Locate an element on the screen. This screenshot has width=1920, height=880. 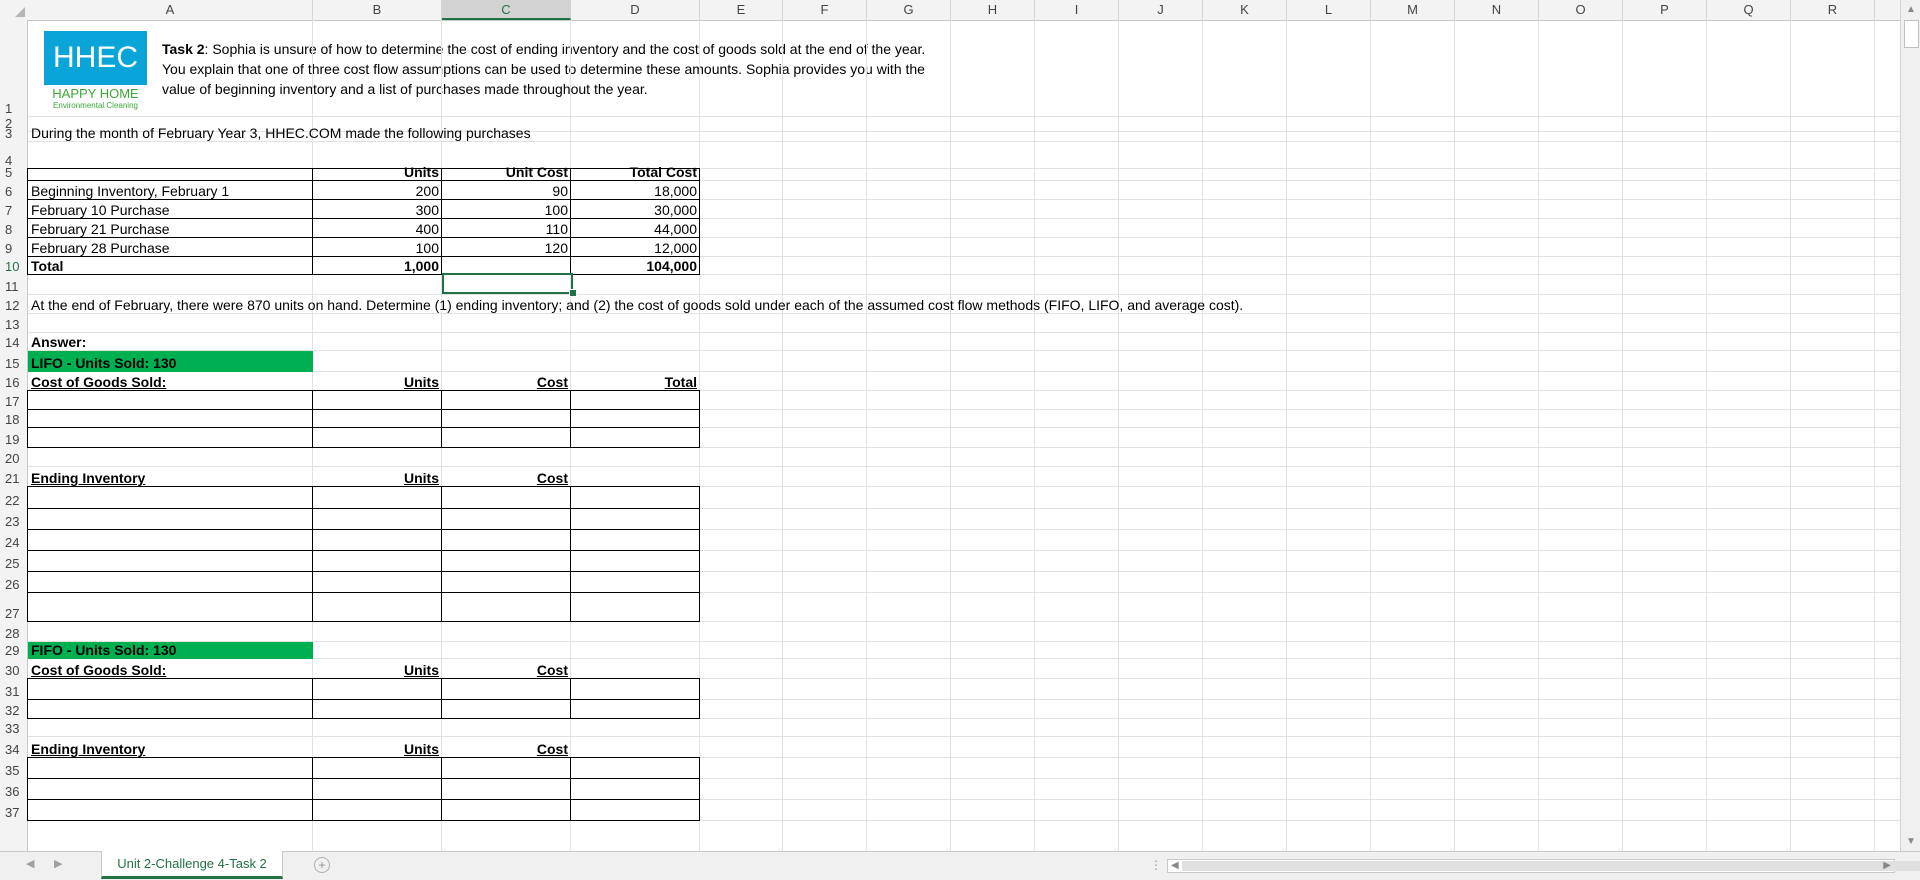
lifo-ending-row25-c is located at coordinates (506, 561).